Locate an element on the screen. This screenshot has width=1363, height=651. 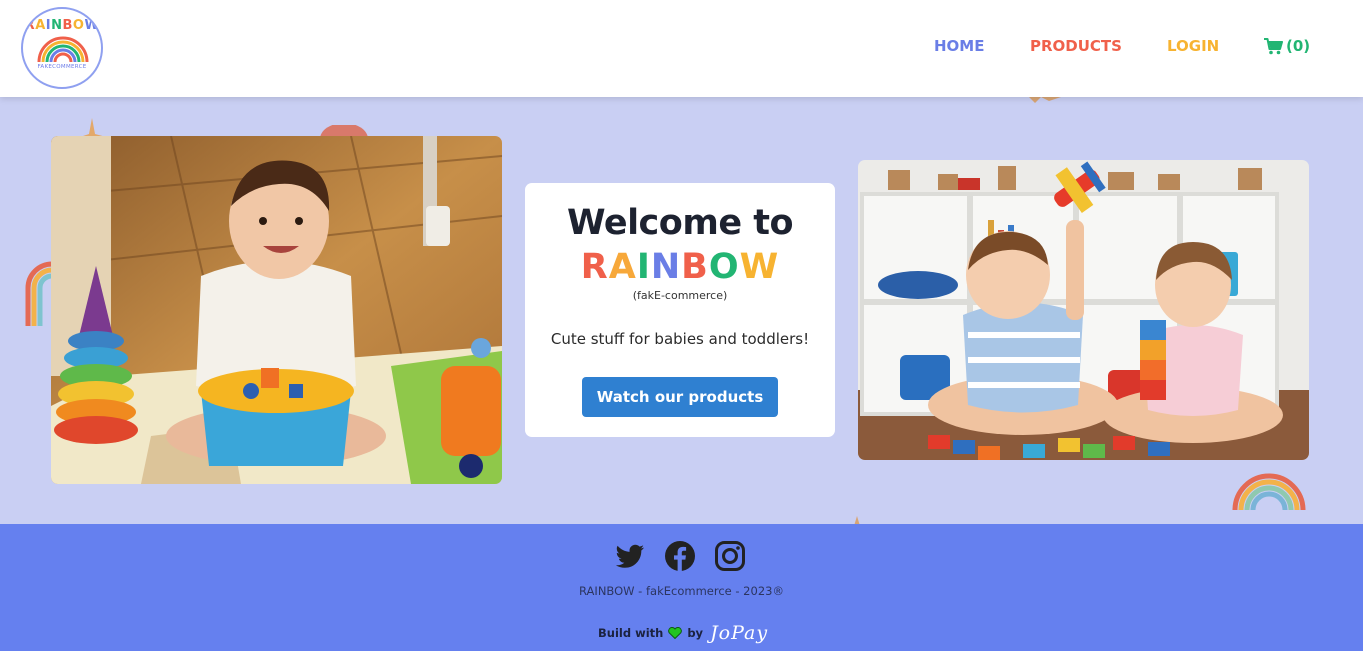
rainbow-logo: RAINBOW FAKECOMMERCE is located at coordinates (62, 48).